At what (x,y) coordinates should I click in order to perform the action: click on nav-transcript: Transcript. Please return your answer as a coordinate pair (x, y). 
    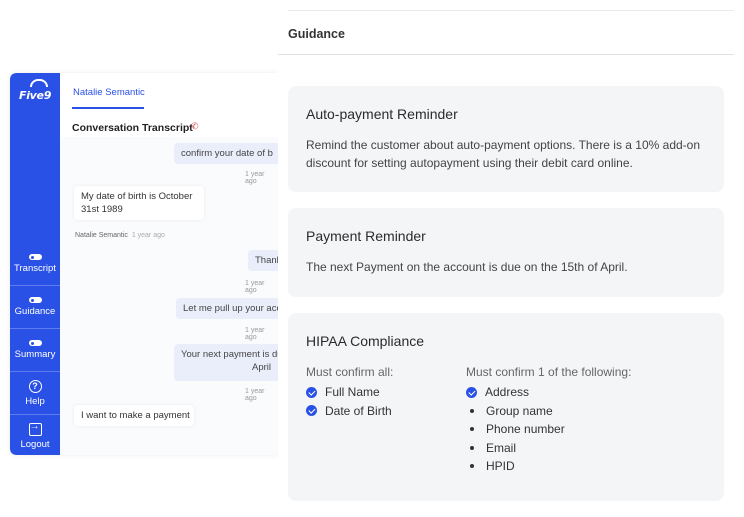
    Looking at the image, I should click on (35, 264).